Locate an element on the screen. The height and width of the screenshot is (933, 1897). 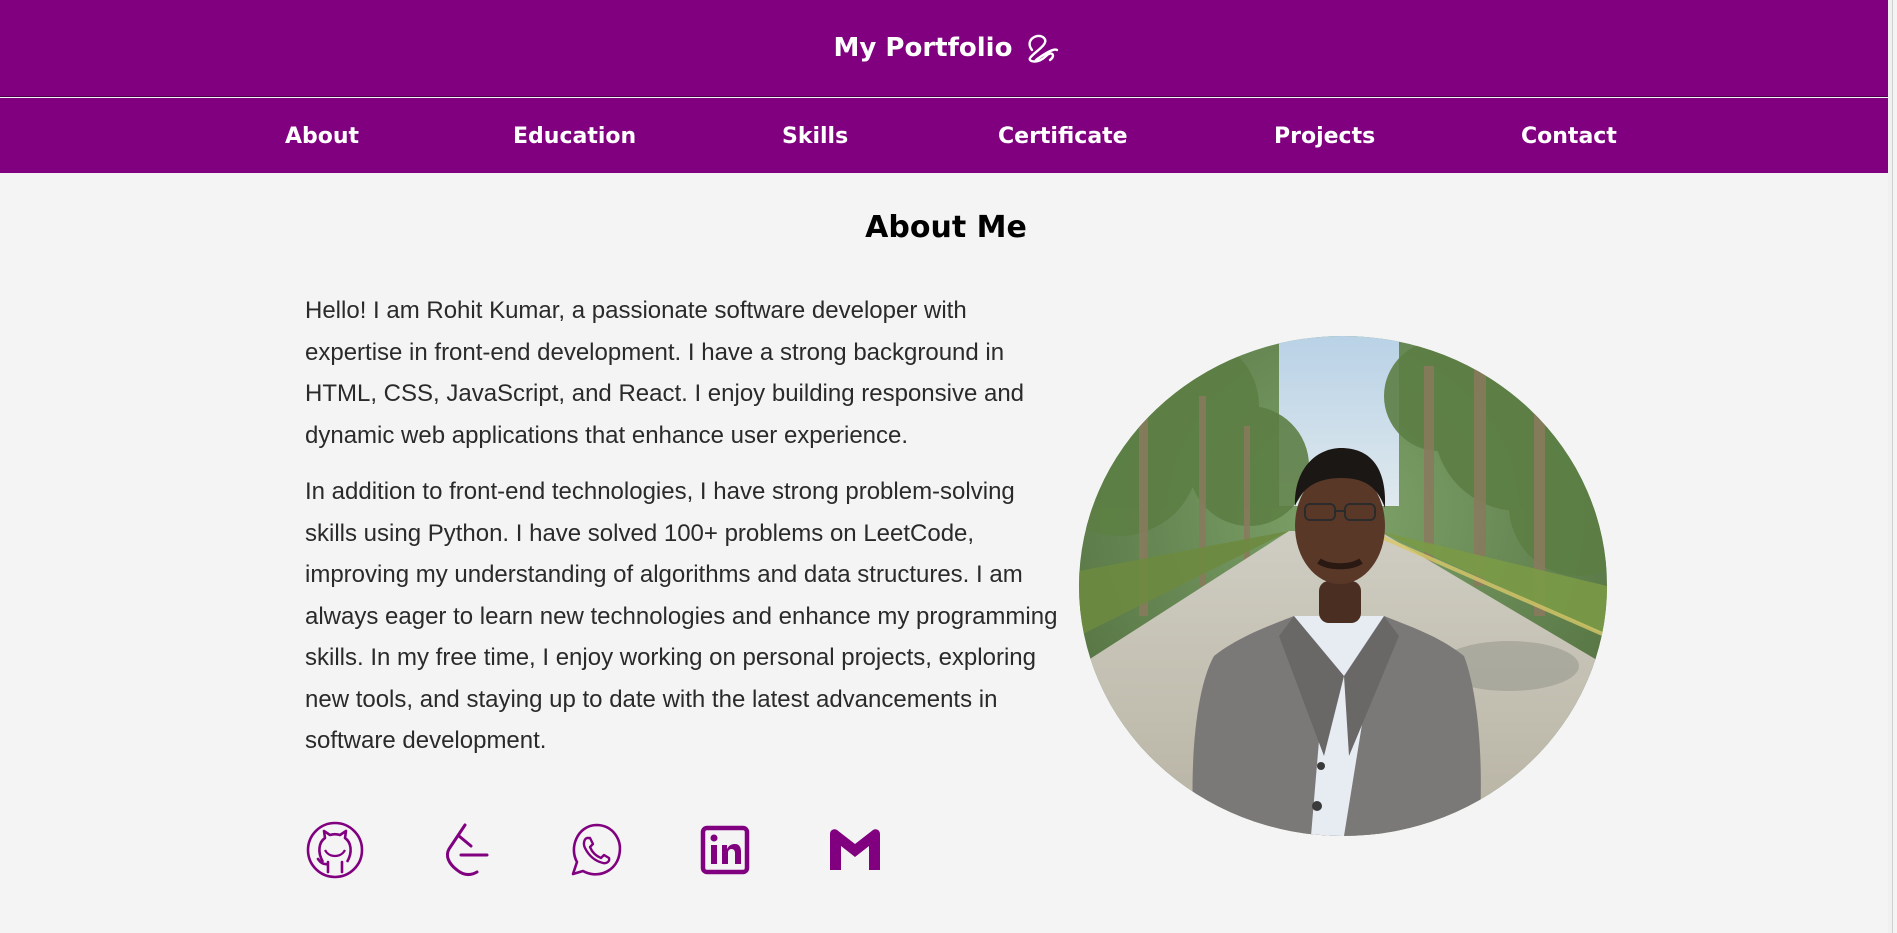
gmail-icon is located at coordinates (855, 849).